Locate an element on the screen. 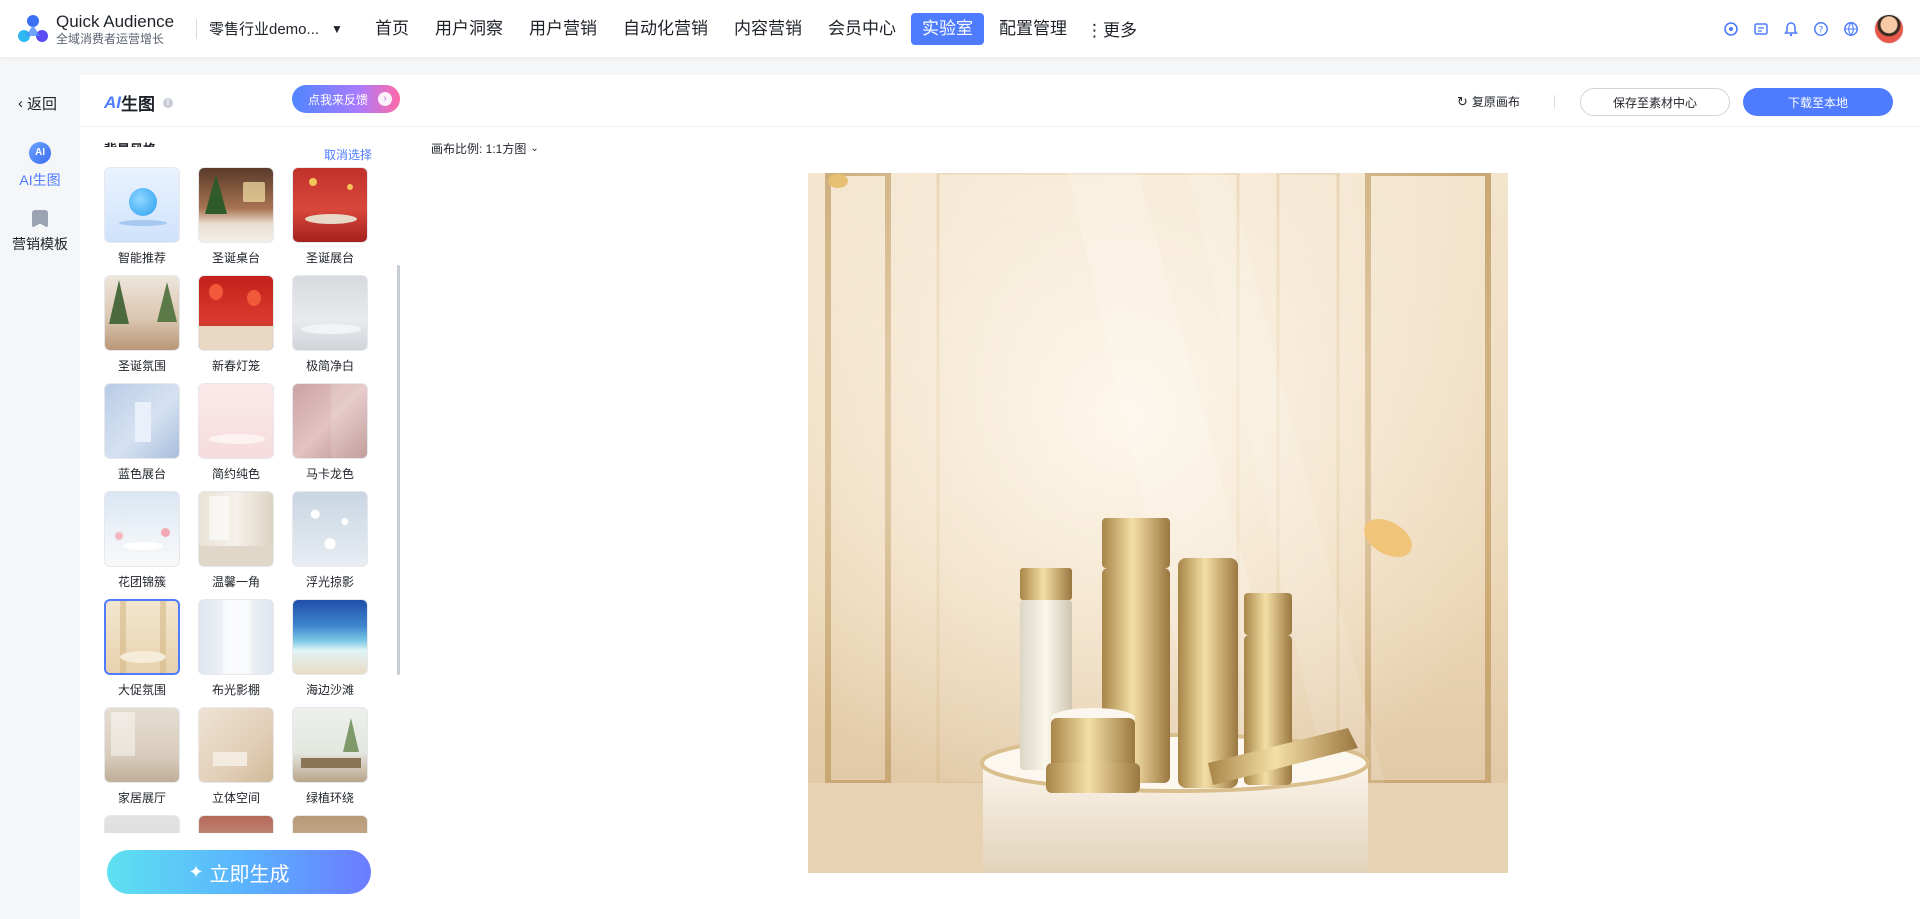  canvas-ratio-label: 画布比例: 1:1方图 is located at coordinates (479, 149).